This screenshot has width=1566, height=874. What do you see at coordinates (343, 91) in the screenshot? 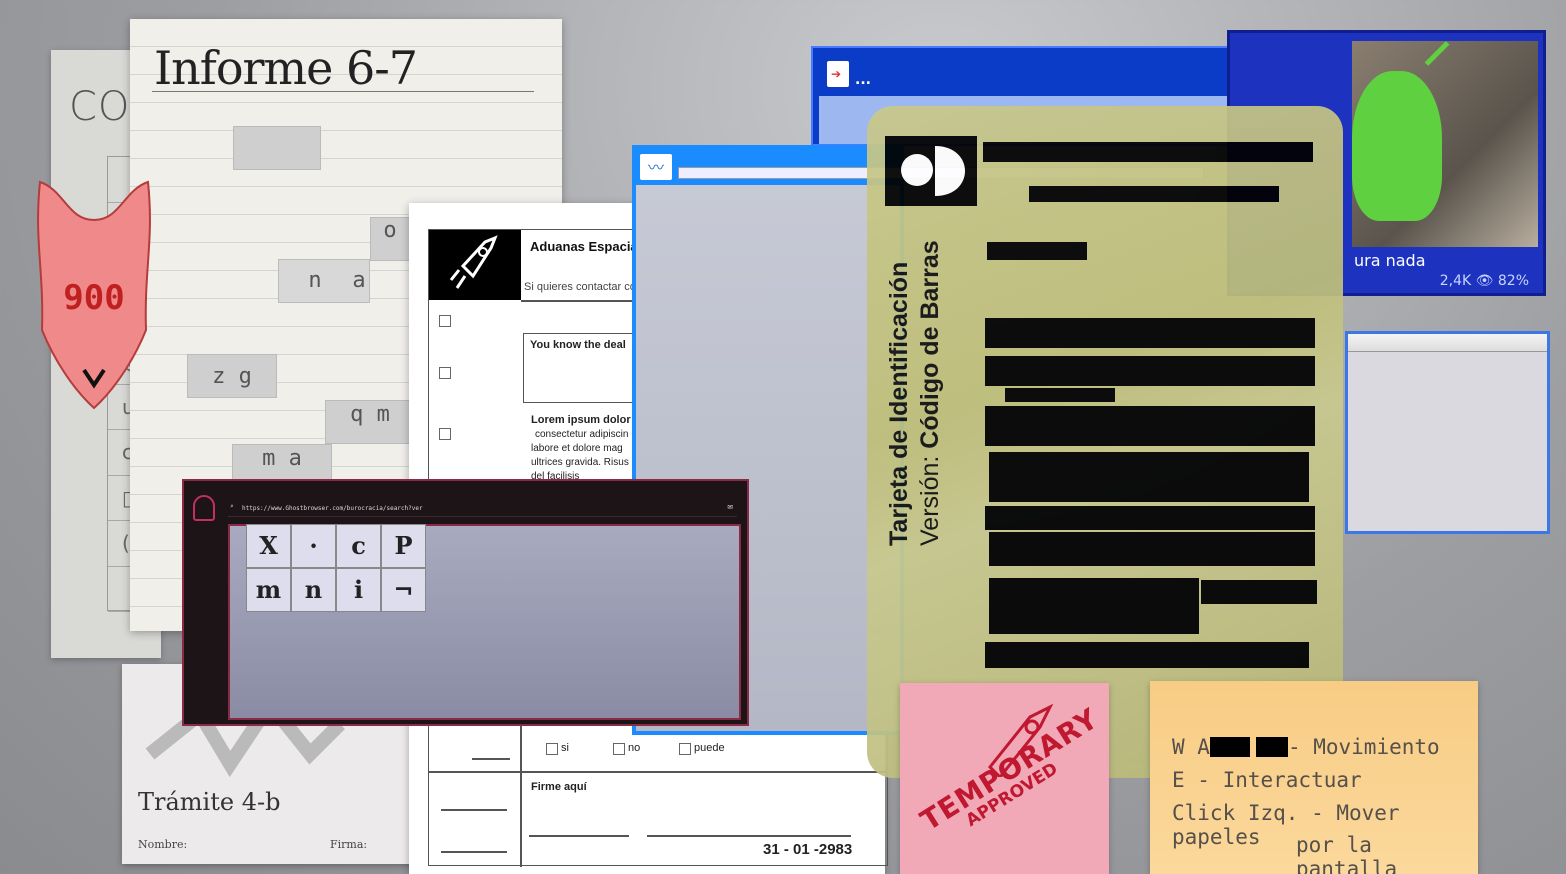
I see `informe-rule` at bounding box center [343, 91].